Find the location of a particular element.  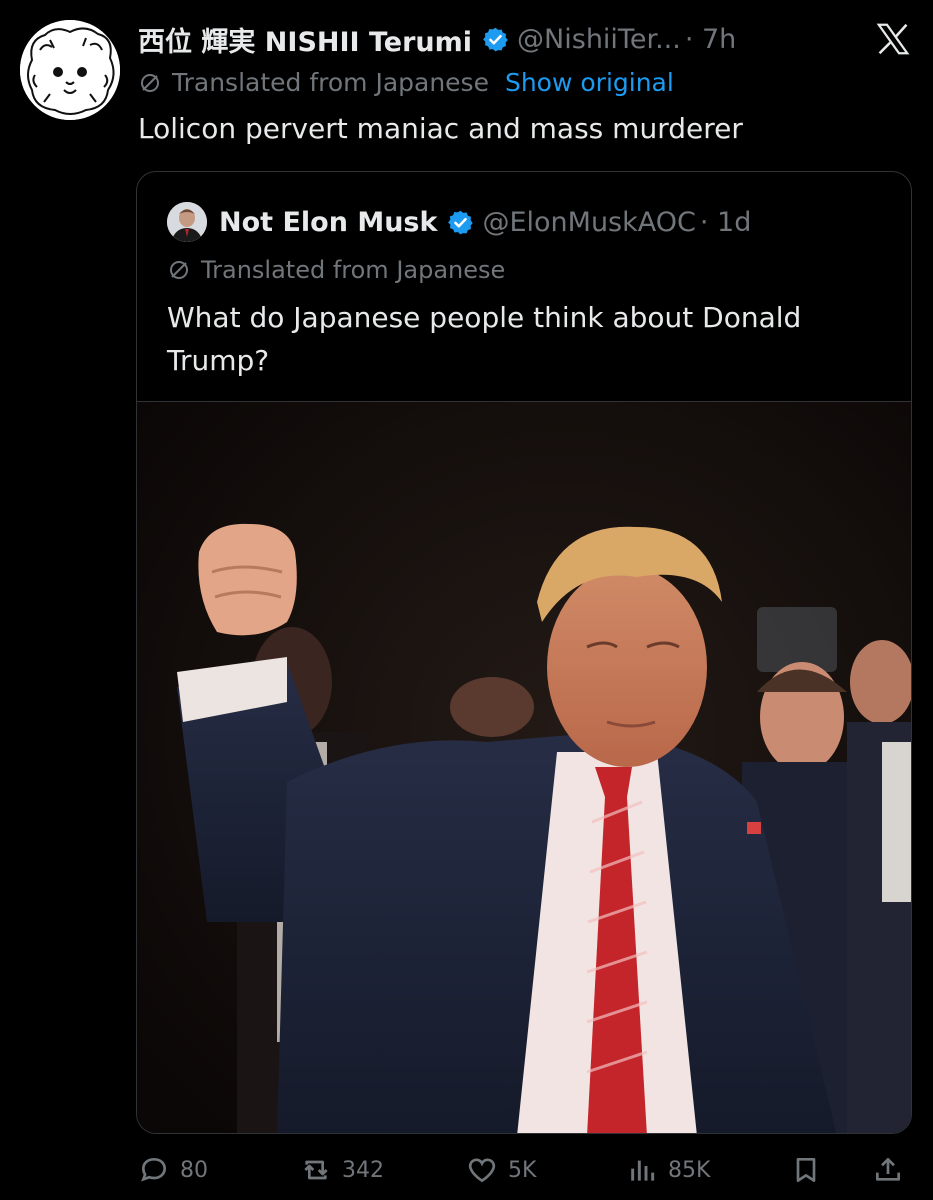

translated-label: Translated from Japanese is located at coordinates (330, 82).